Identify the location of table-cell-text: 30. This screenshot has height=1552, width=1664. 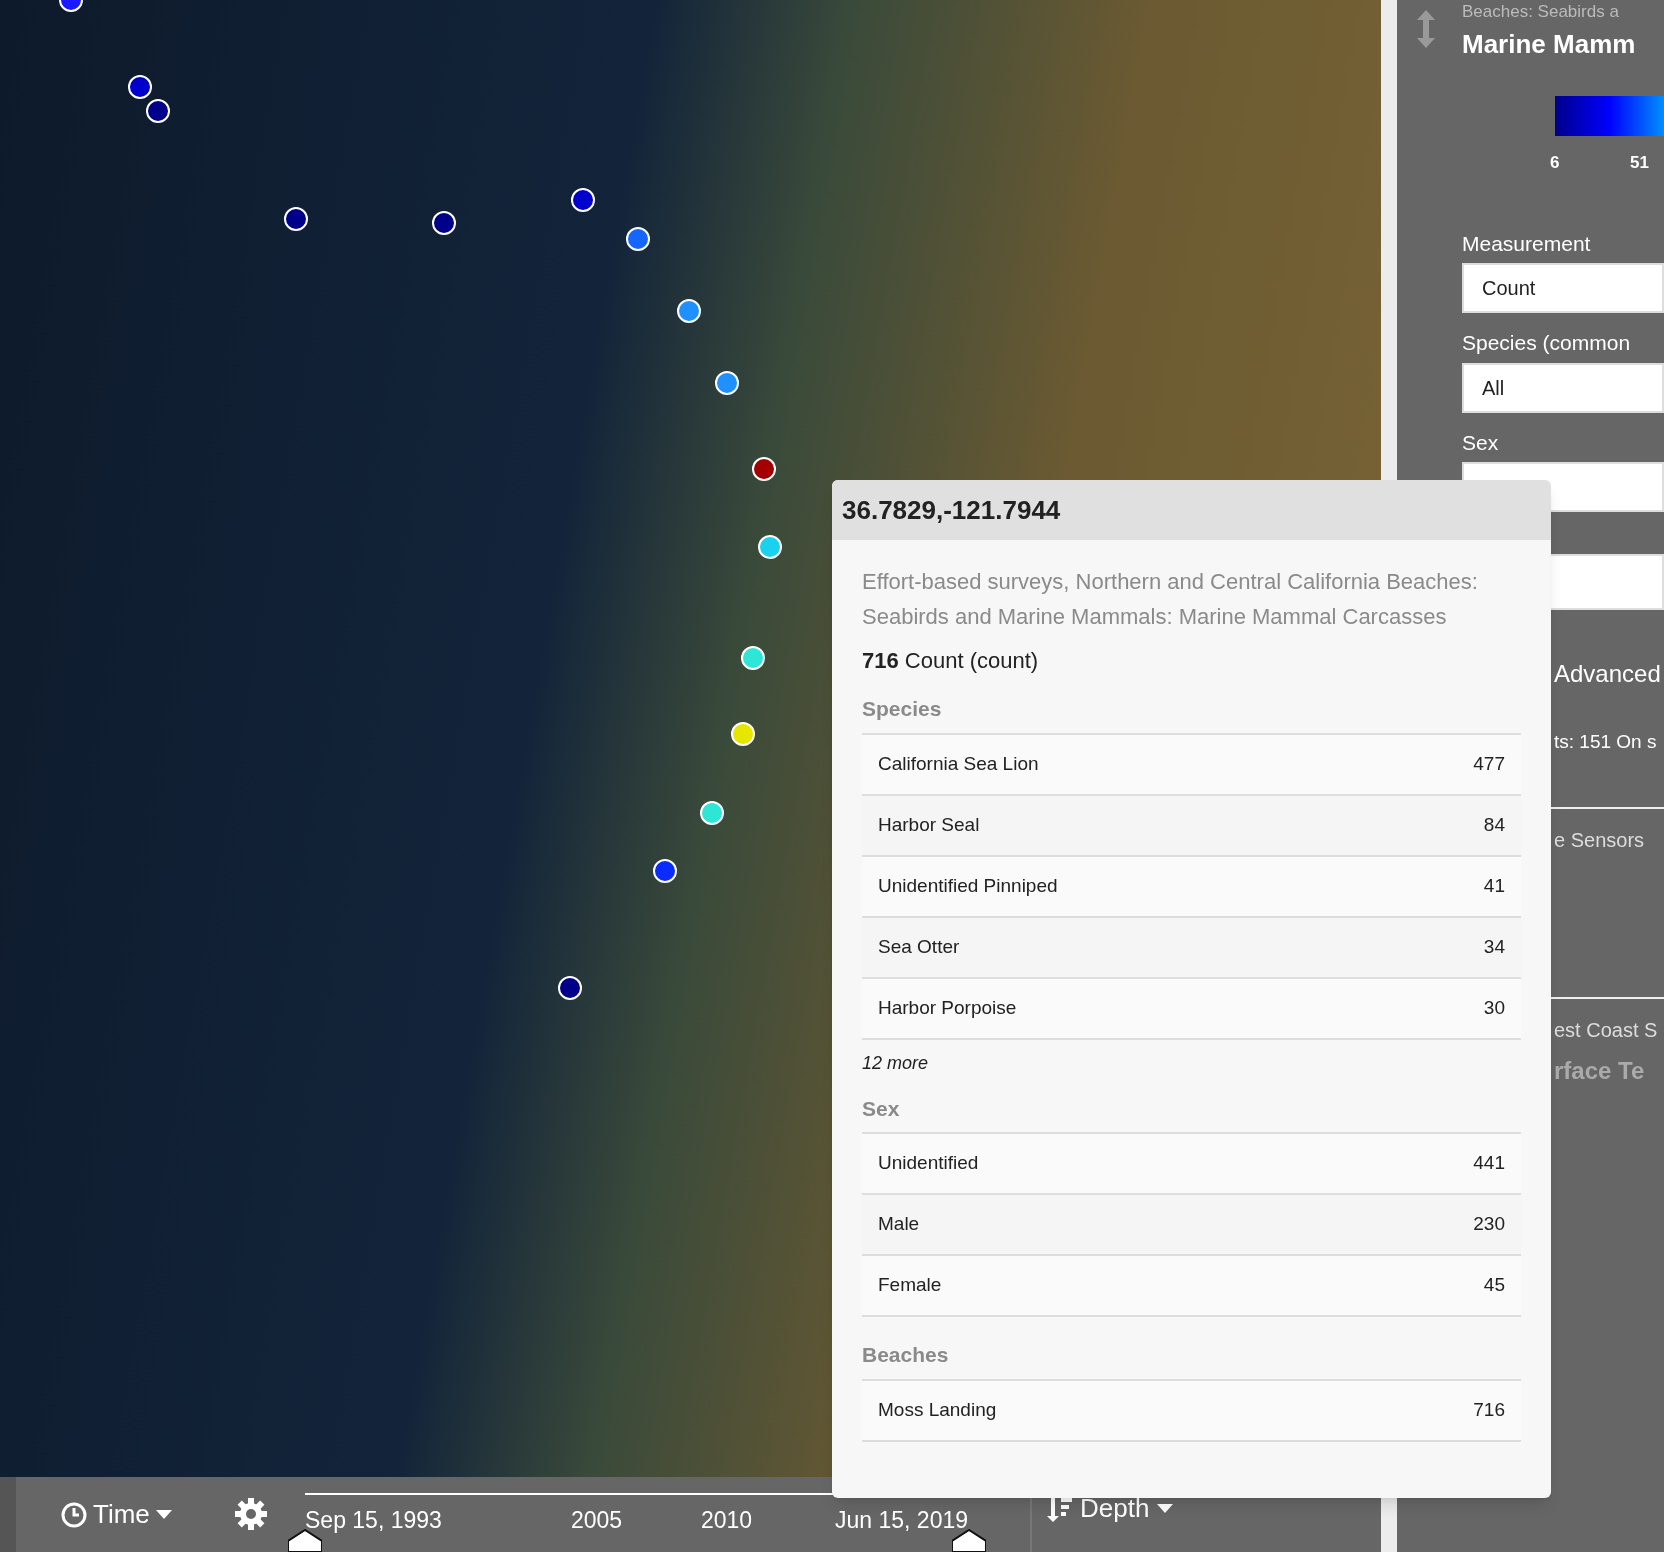
(1494, 1007).